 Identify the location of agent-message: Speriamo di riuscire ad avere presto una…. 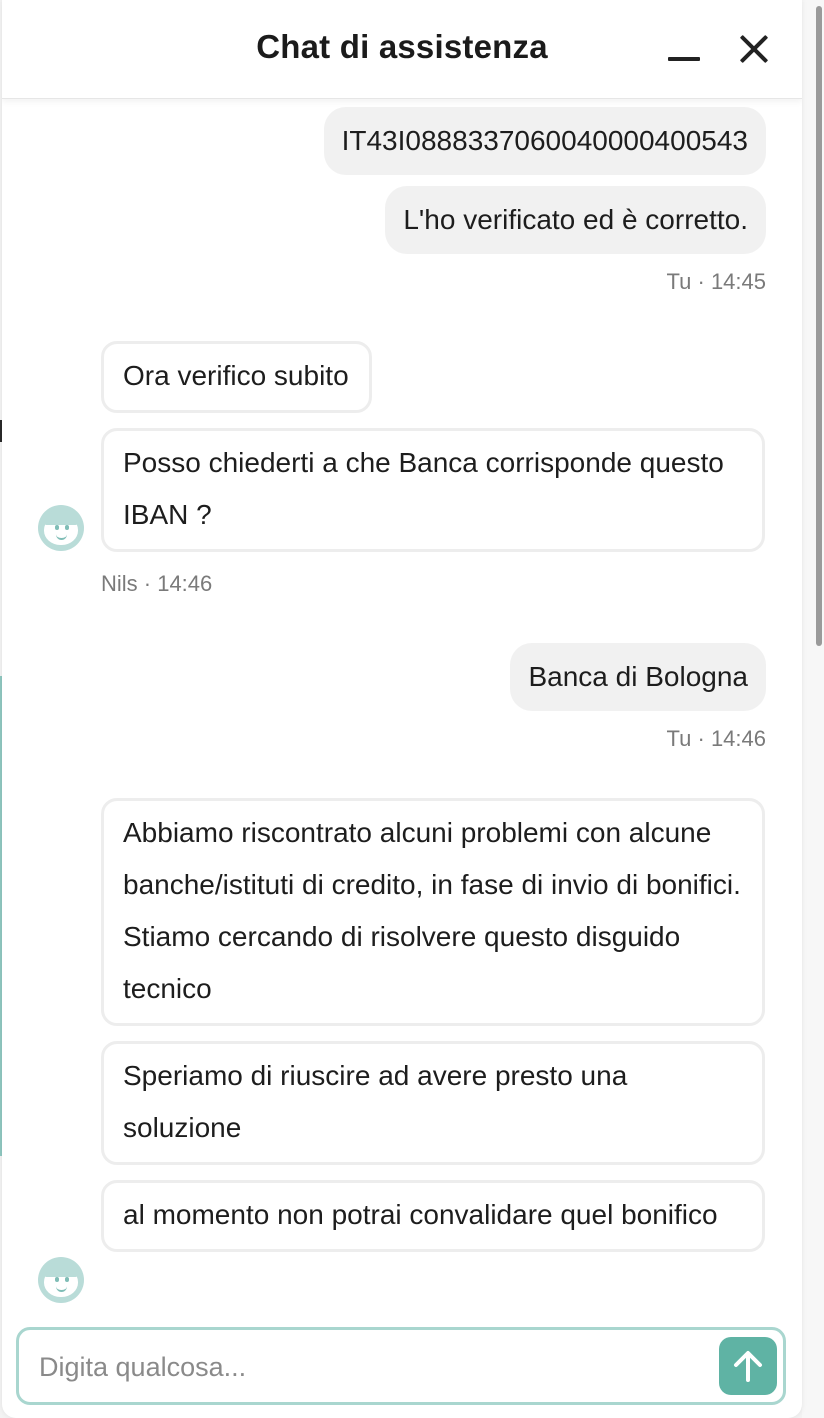
(433, 1103).